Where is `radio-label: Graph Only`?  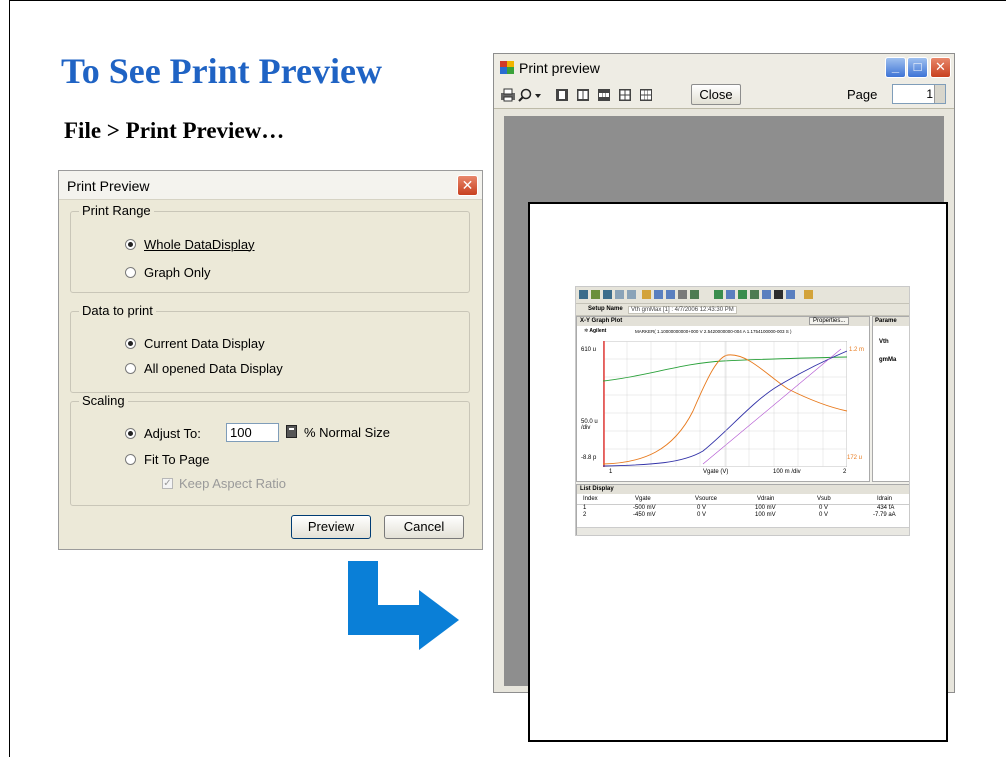
radio-label: Graph Only is located at coordinates (177, 272).